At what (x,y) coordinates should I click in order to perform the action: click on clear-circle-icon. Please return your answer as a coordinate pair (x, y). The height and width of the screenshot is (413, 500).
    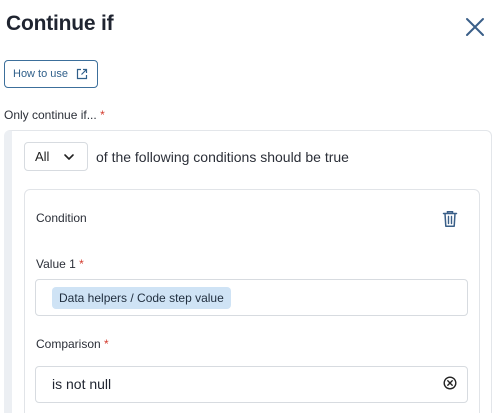
    Looking at the image, I should click on (450, 383).